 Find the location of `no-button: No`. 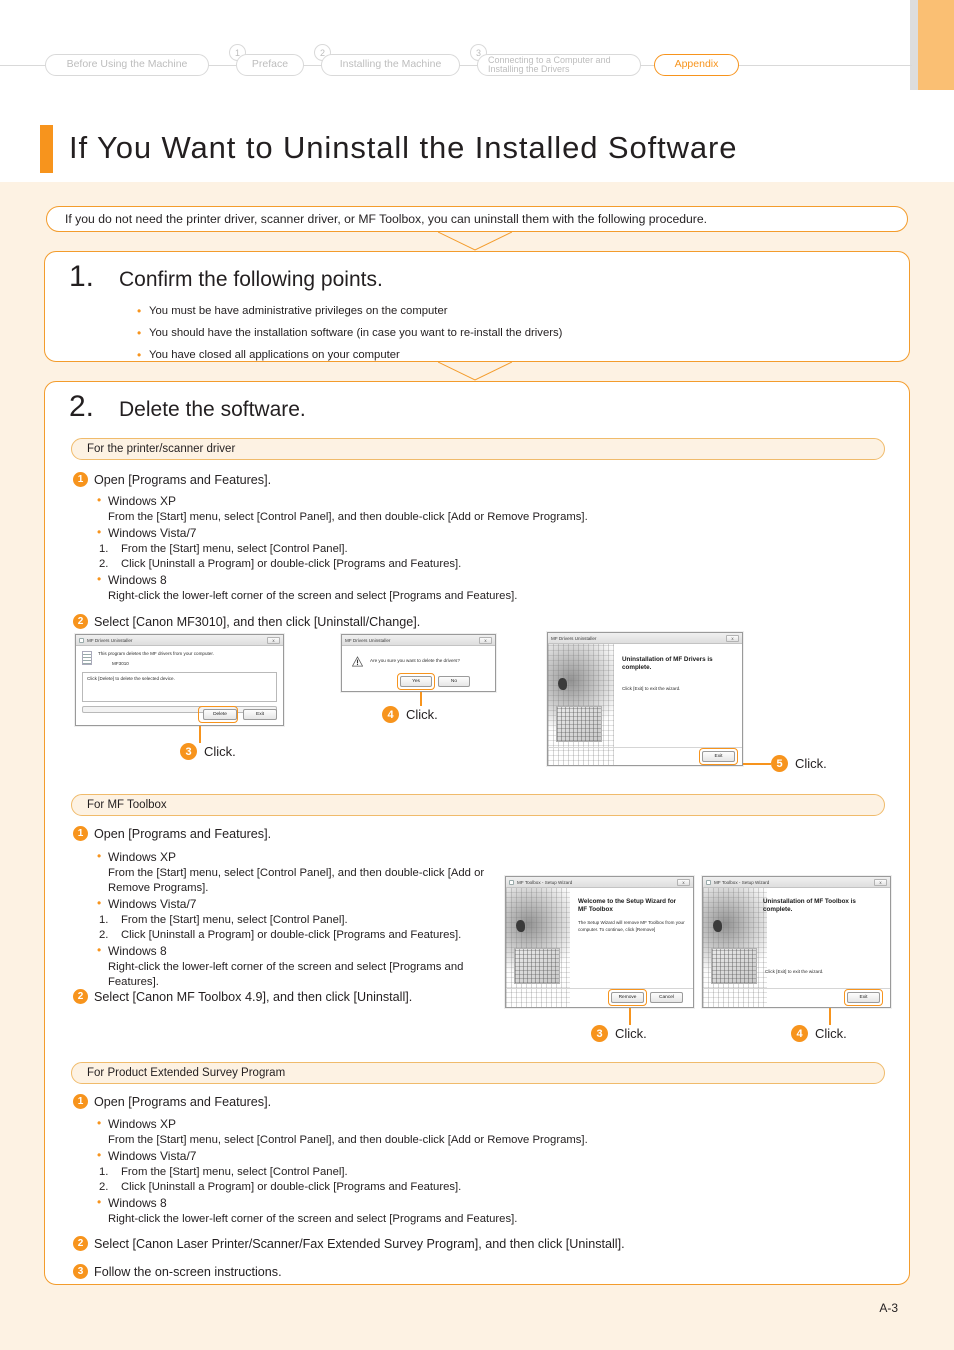

no-button: No is located at coordinates (454, 681).